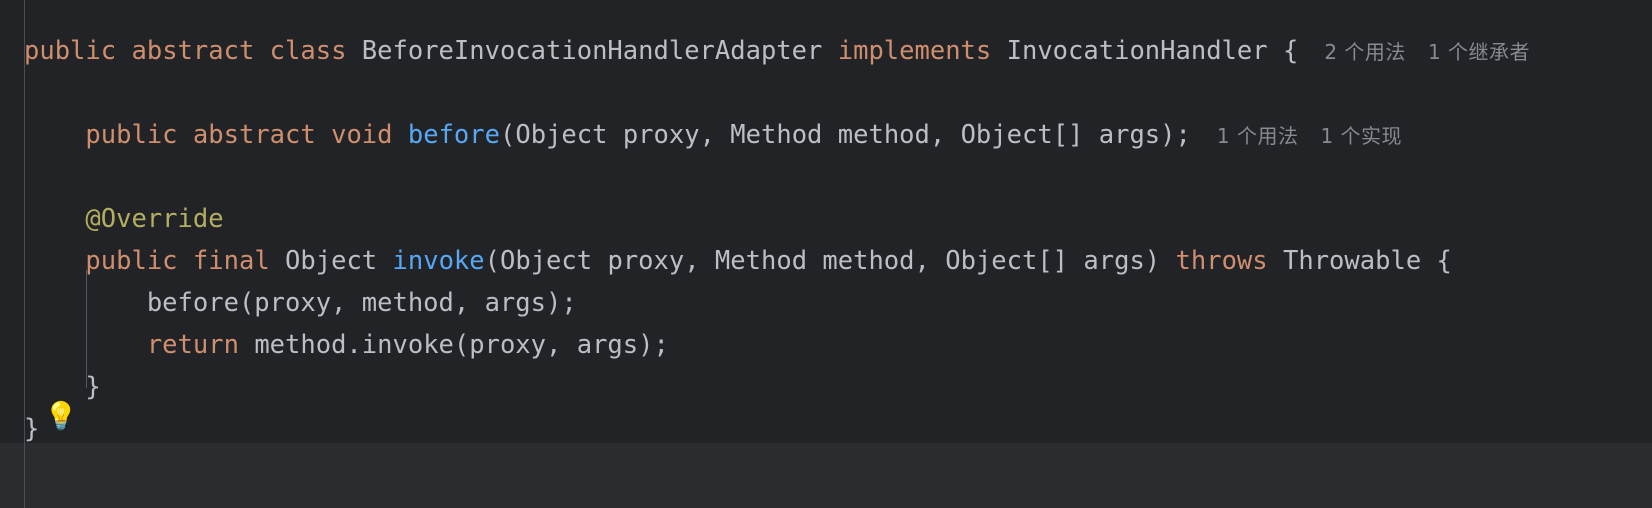  What do you see at coordinates (1427, 51) in the screenshot?
I see `codelens-group: 2 个用法 1 个继承者` at bounding box center [1427, 51].